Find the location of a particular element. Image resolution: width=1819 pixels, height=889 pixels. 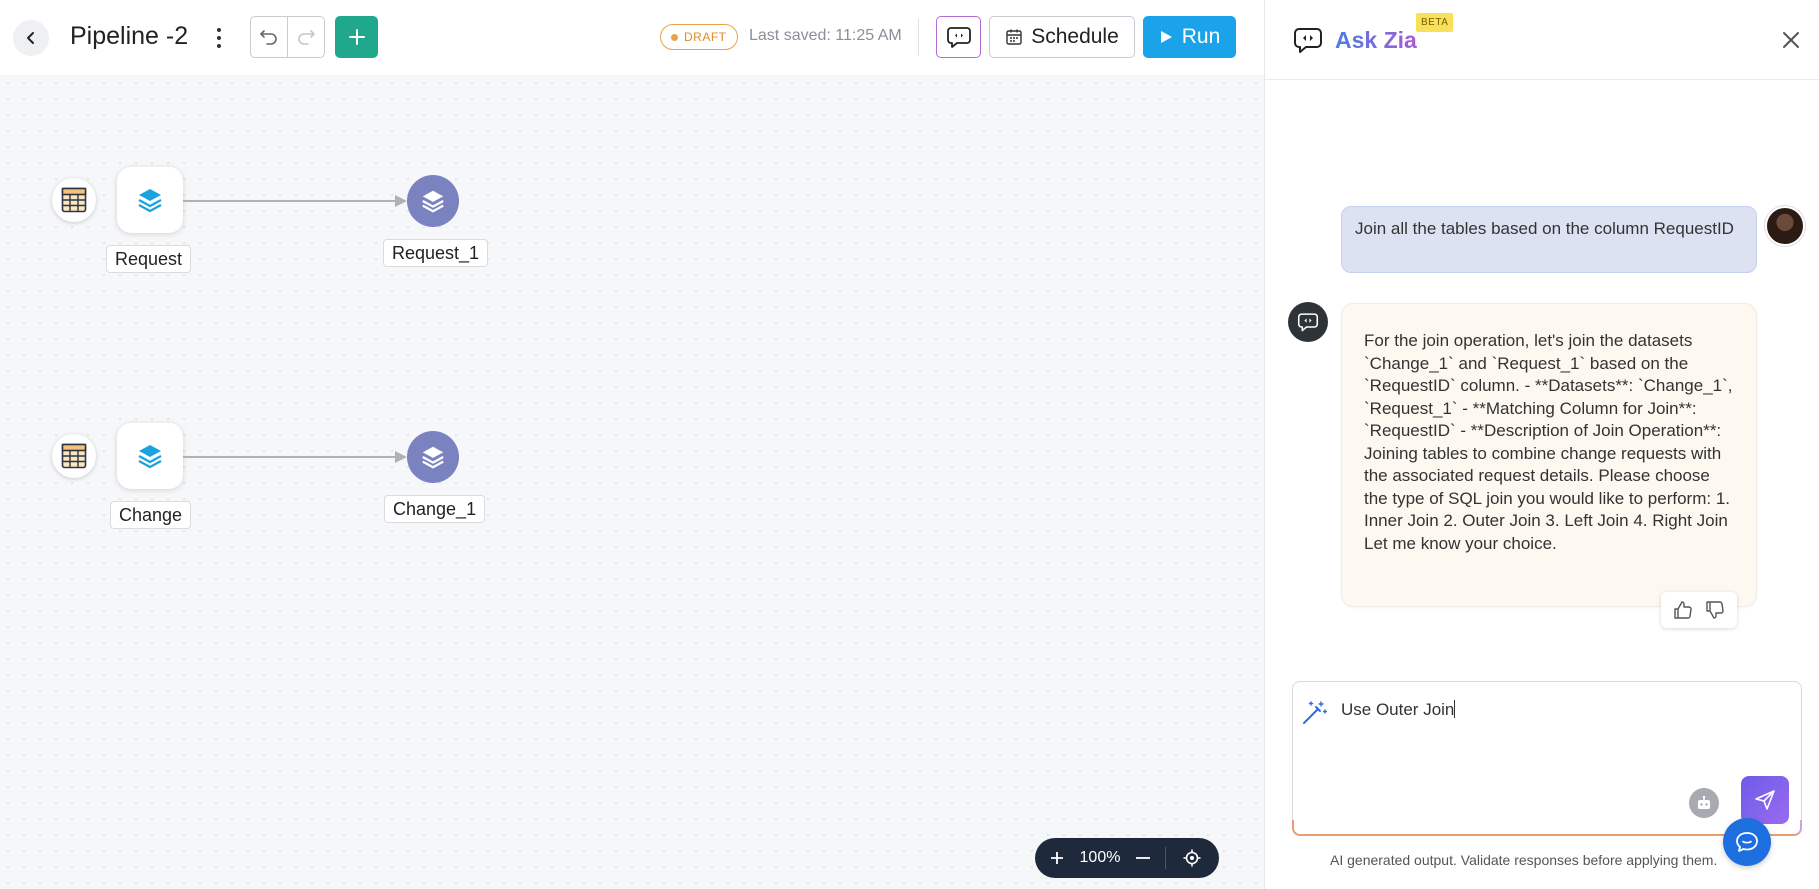

thumbs-down-button is located at coordinates (1715, 610).